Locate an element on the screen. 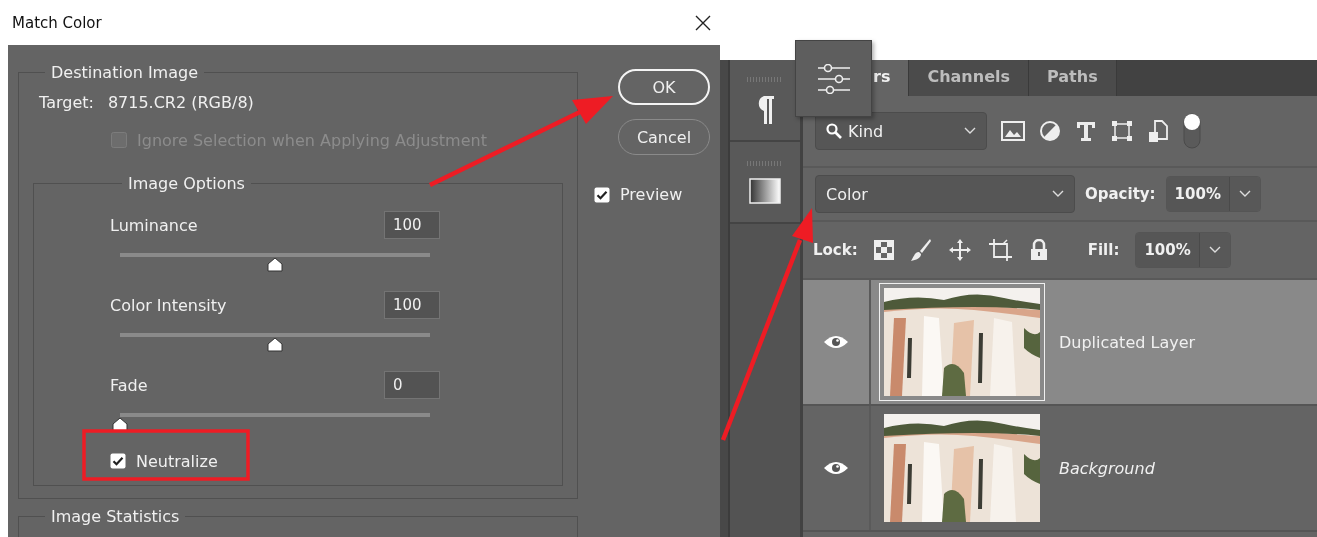 Image resolution: width=1317 pixels, height=537 pixels. blend-mode-dropdown: Color is located at coordinates (945, 194).